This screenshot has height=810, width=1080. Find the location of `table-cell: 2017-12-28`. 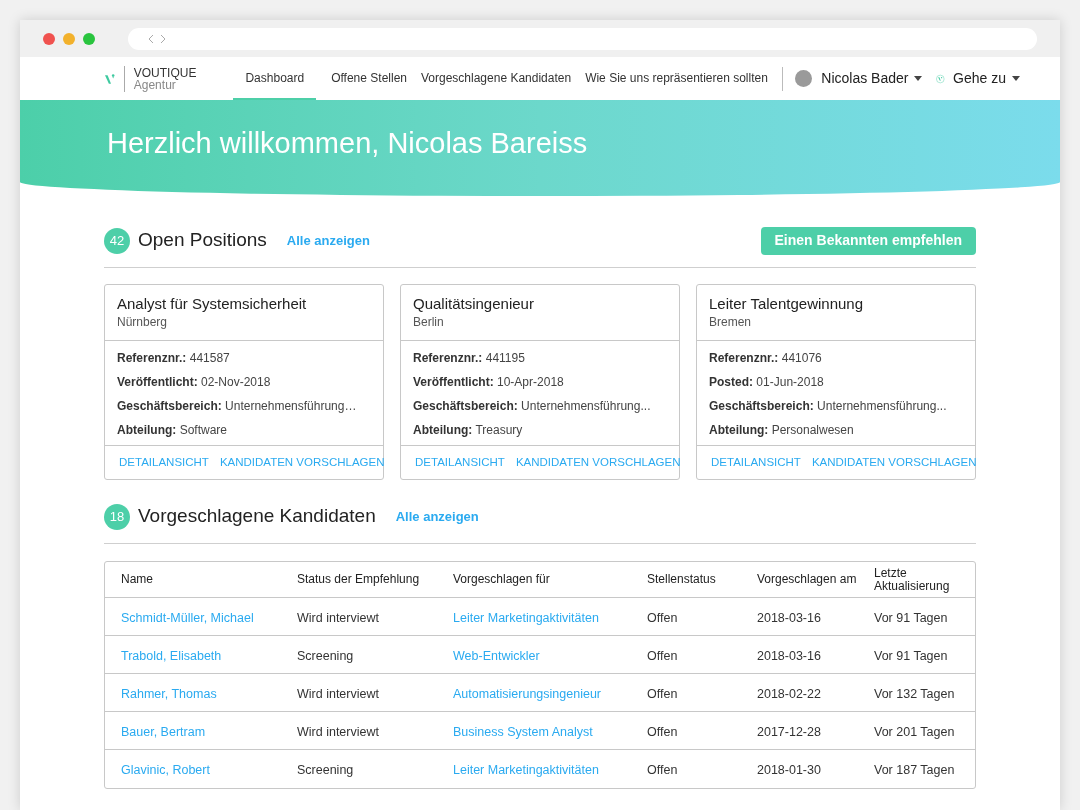

table-cell: 2017-12-28 is located at coordinates (789, 731).